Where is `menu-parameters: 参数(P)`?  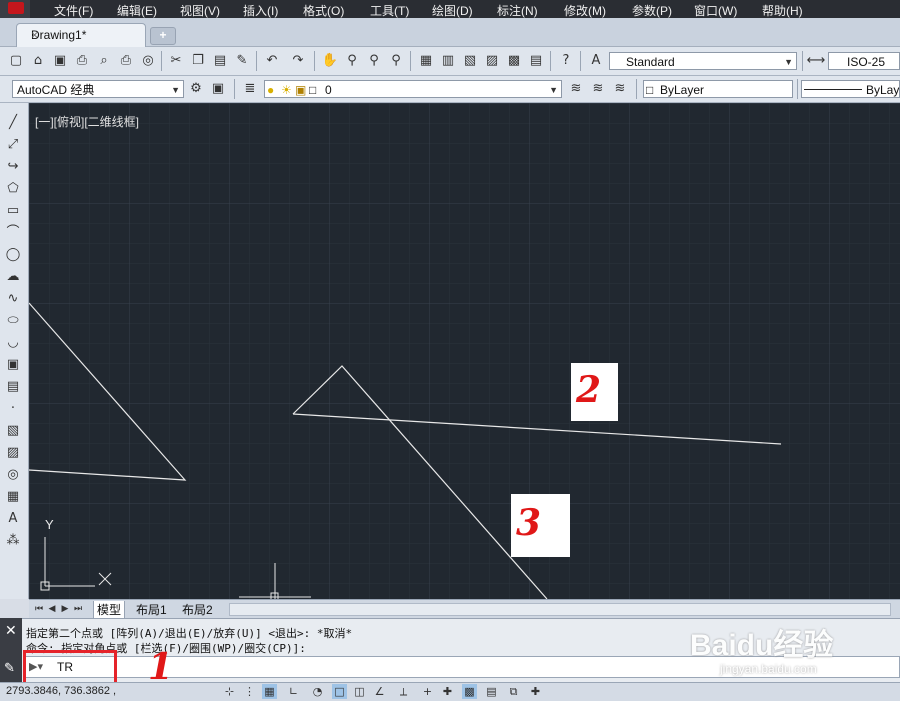
menu-parameters: 参数(P) is located at coordinates (652, 10).